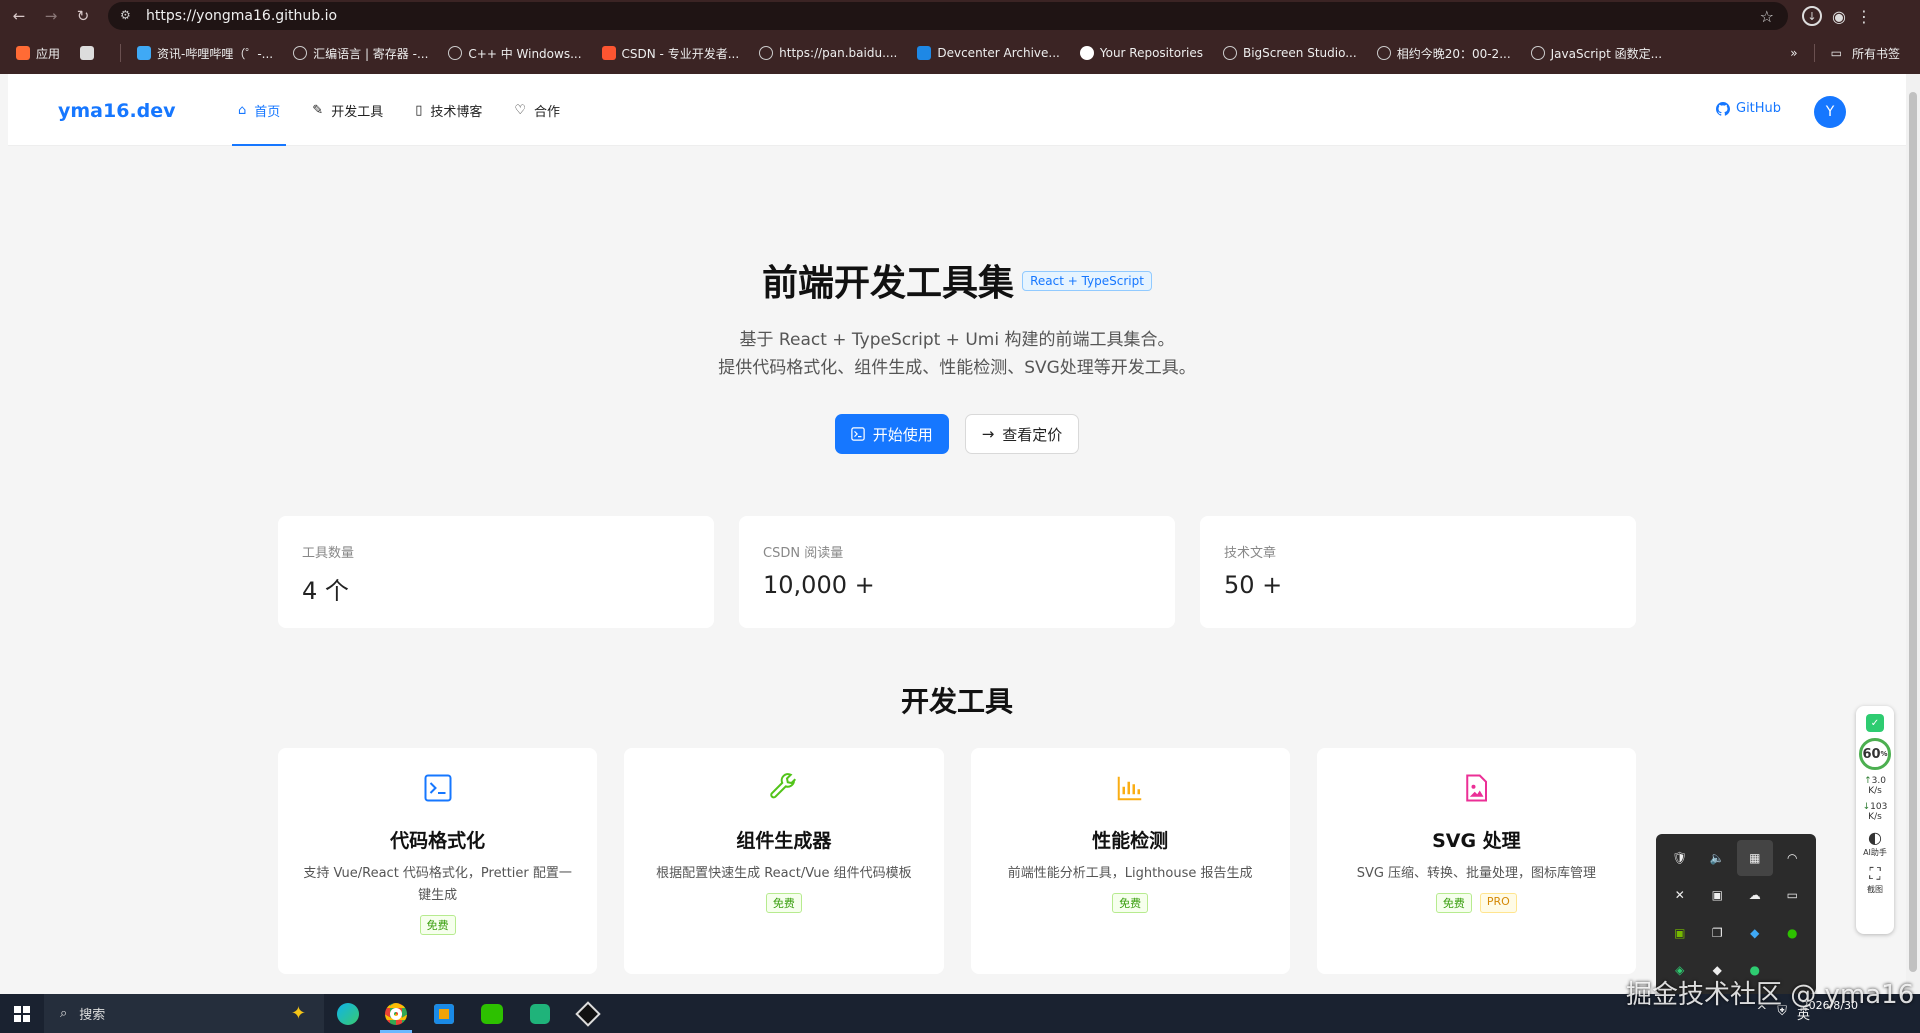 The height and width of the screenshot is (1033, 1920). I want to click on menu-item: ▯ 技术博客, so click(448, 110).